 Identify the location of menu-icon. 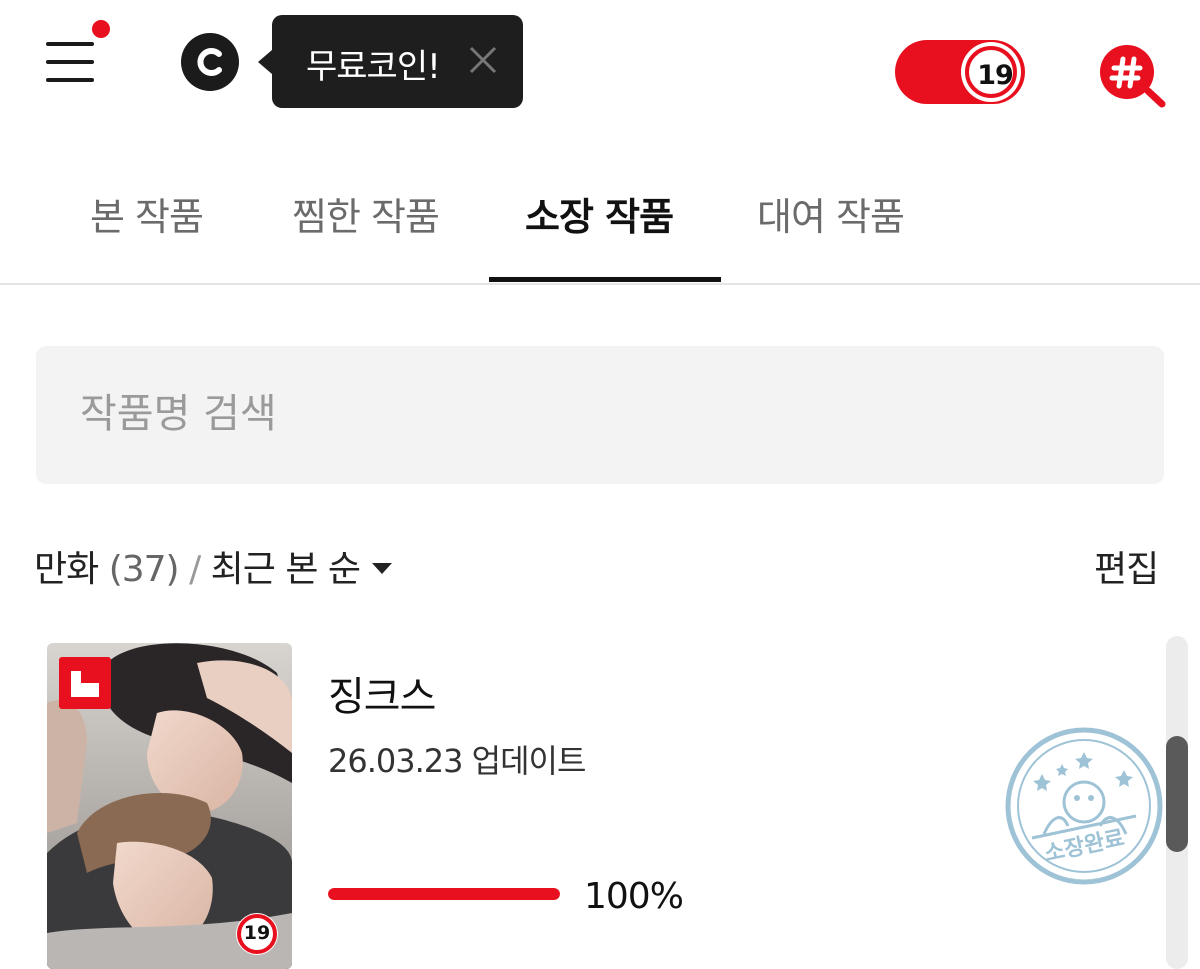
(70, 44).